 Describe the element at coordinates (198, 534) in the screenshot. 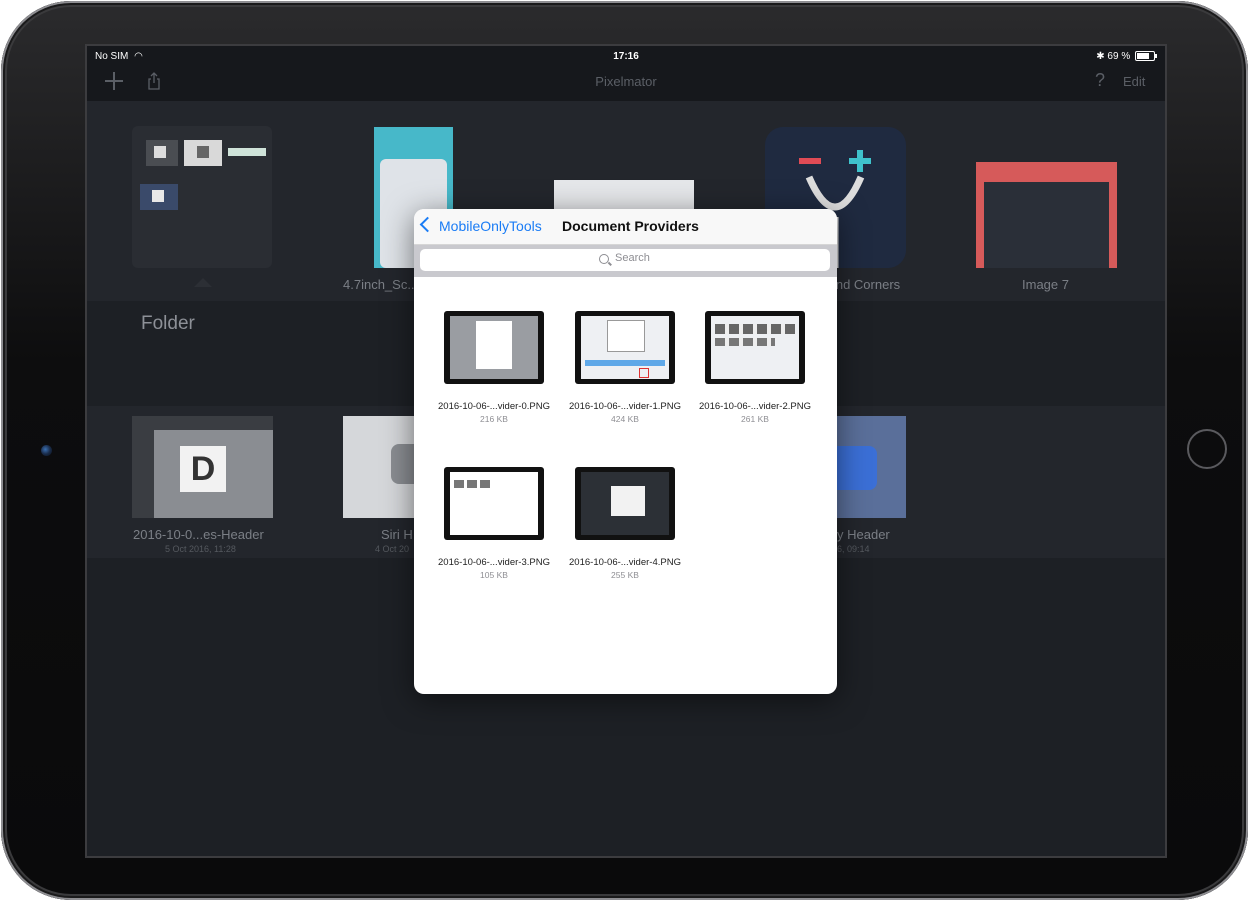

I see `tile-label-documents-header: 2016-10-0...es-Header` at that location.